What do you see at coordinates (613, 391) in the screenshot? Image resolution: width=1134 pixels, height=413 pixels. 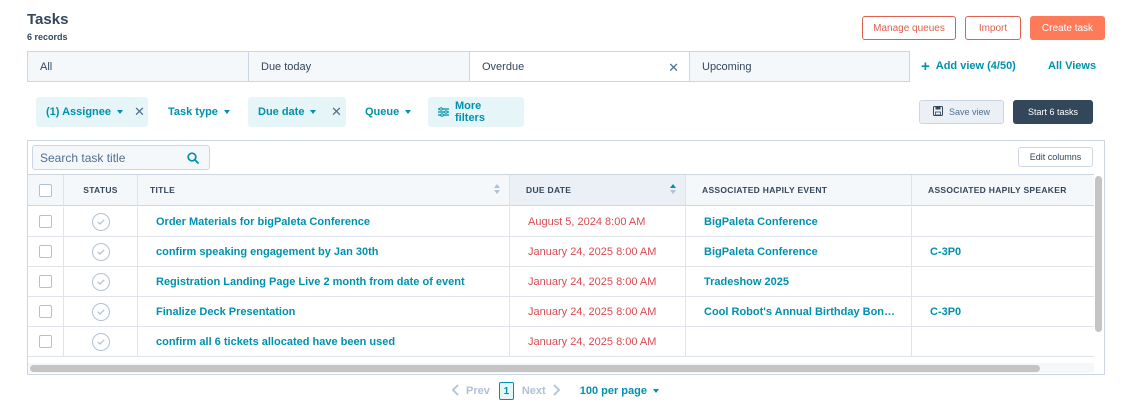 I see `per-page-label: 100 per page` at bounding box center [613, 391].